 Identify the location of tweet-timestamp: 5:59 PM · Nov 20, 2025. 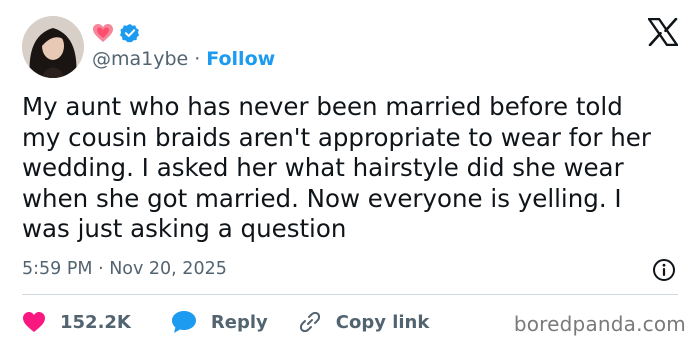
(124, 269).